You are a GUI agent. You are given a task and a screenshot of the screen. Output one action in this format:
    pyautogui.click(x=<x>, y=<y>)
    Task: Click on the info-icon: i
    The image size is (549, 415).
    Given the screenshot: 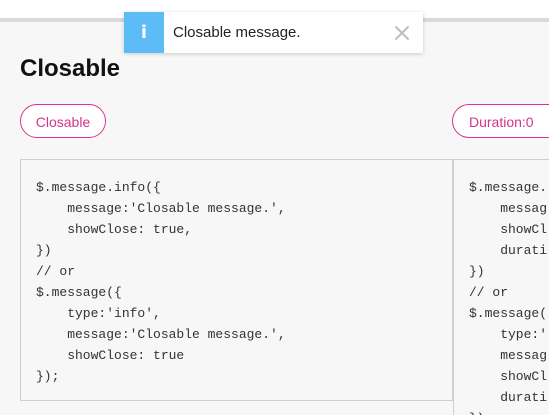 What is the action you would take?
    pyautogui.click(x=144, y=32)
    